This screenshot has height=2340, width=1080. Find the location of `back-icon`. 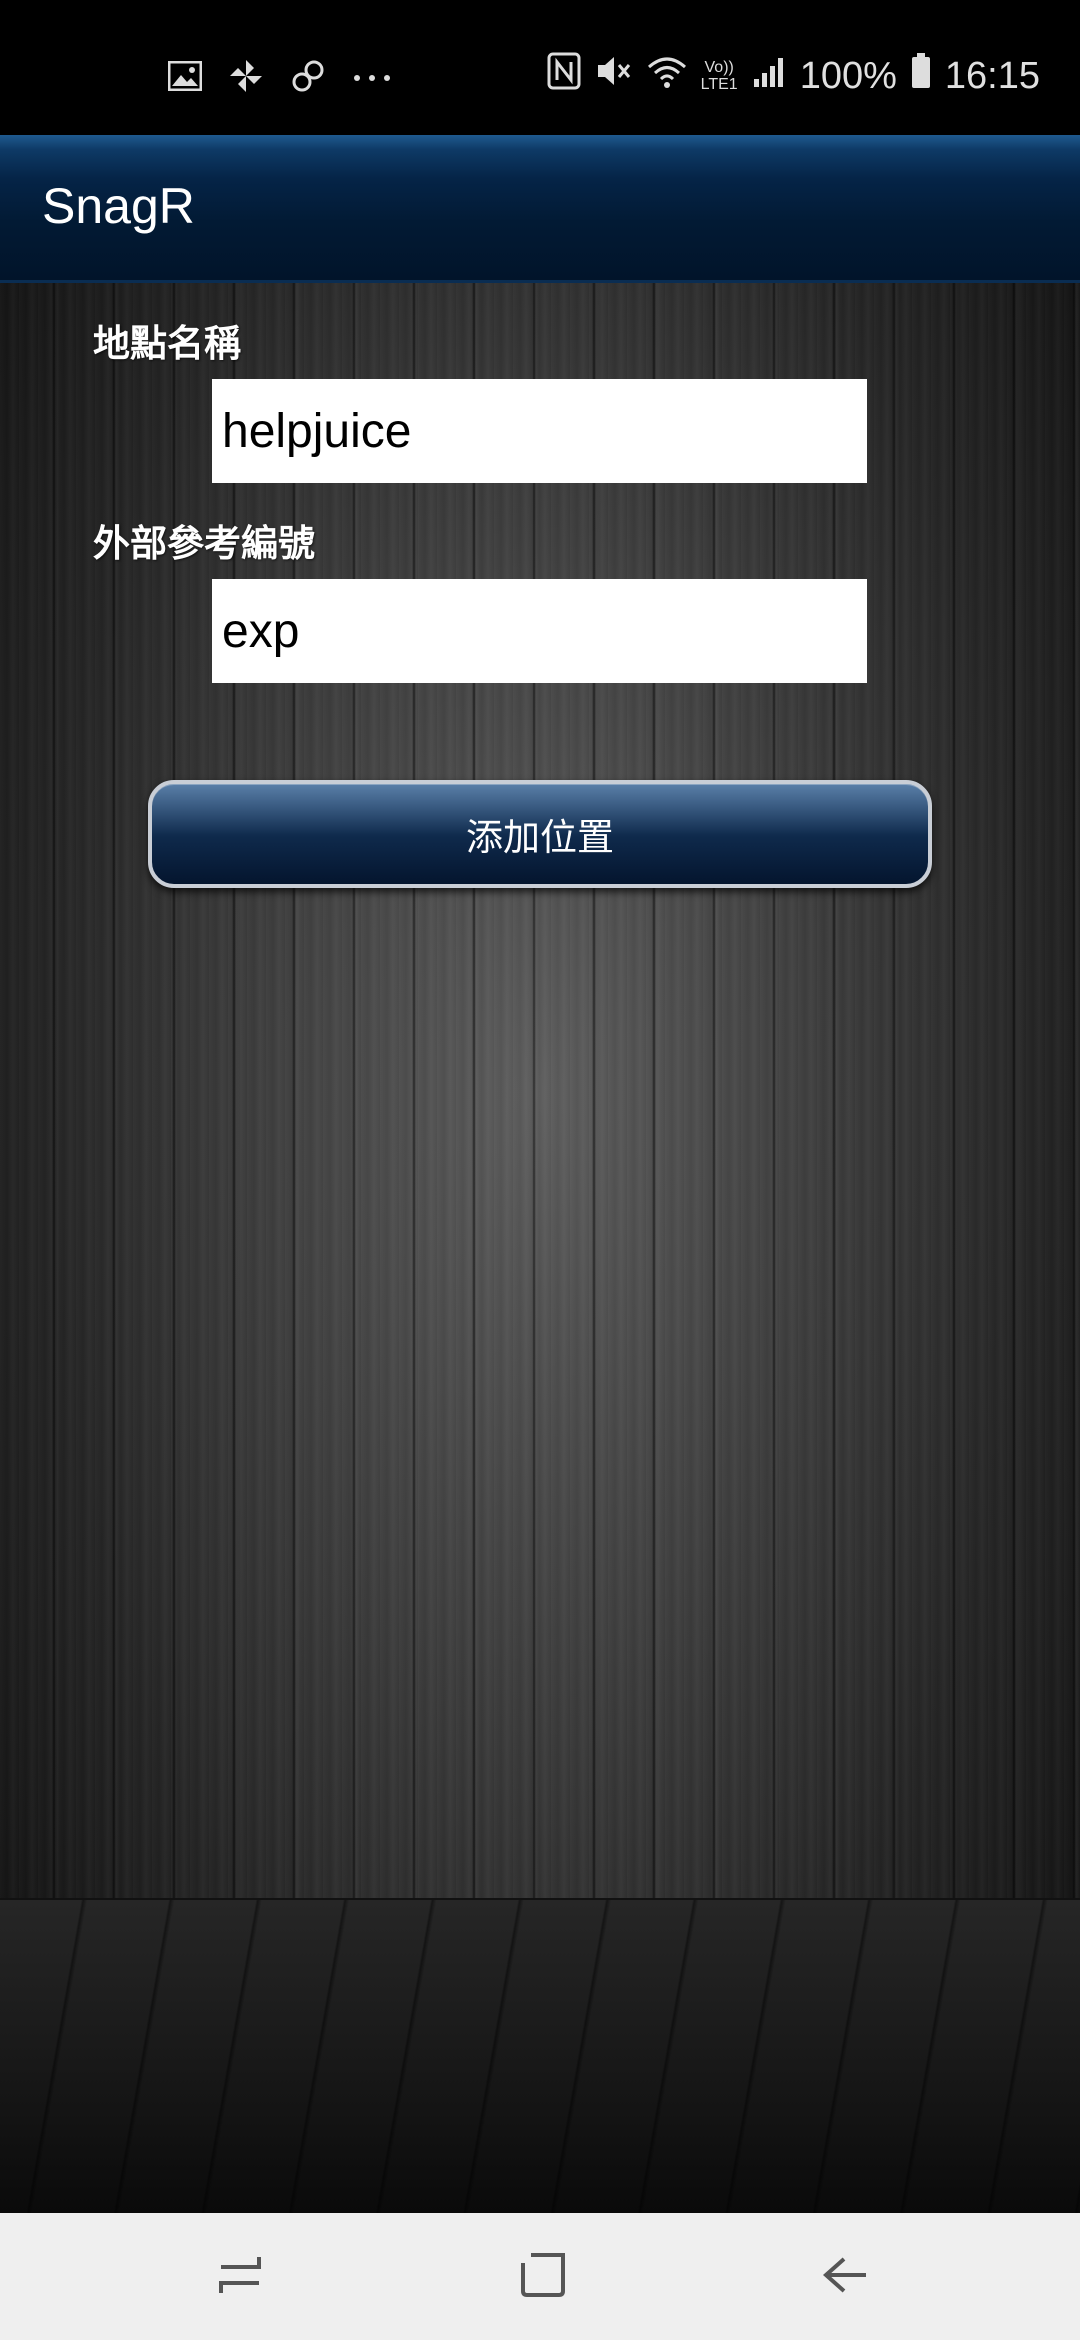

back-icon is located at coordinates (846, 2277).